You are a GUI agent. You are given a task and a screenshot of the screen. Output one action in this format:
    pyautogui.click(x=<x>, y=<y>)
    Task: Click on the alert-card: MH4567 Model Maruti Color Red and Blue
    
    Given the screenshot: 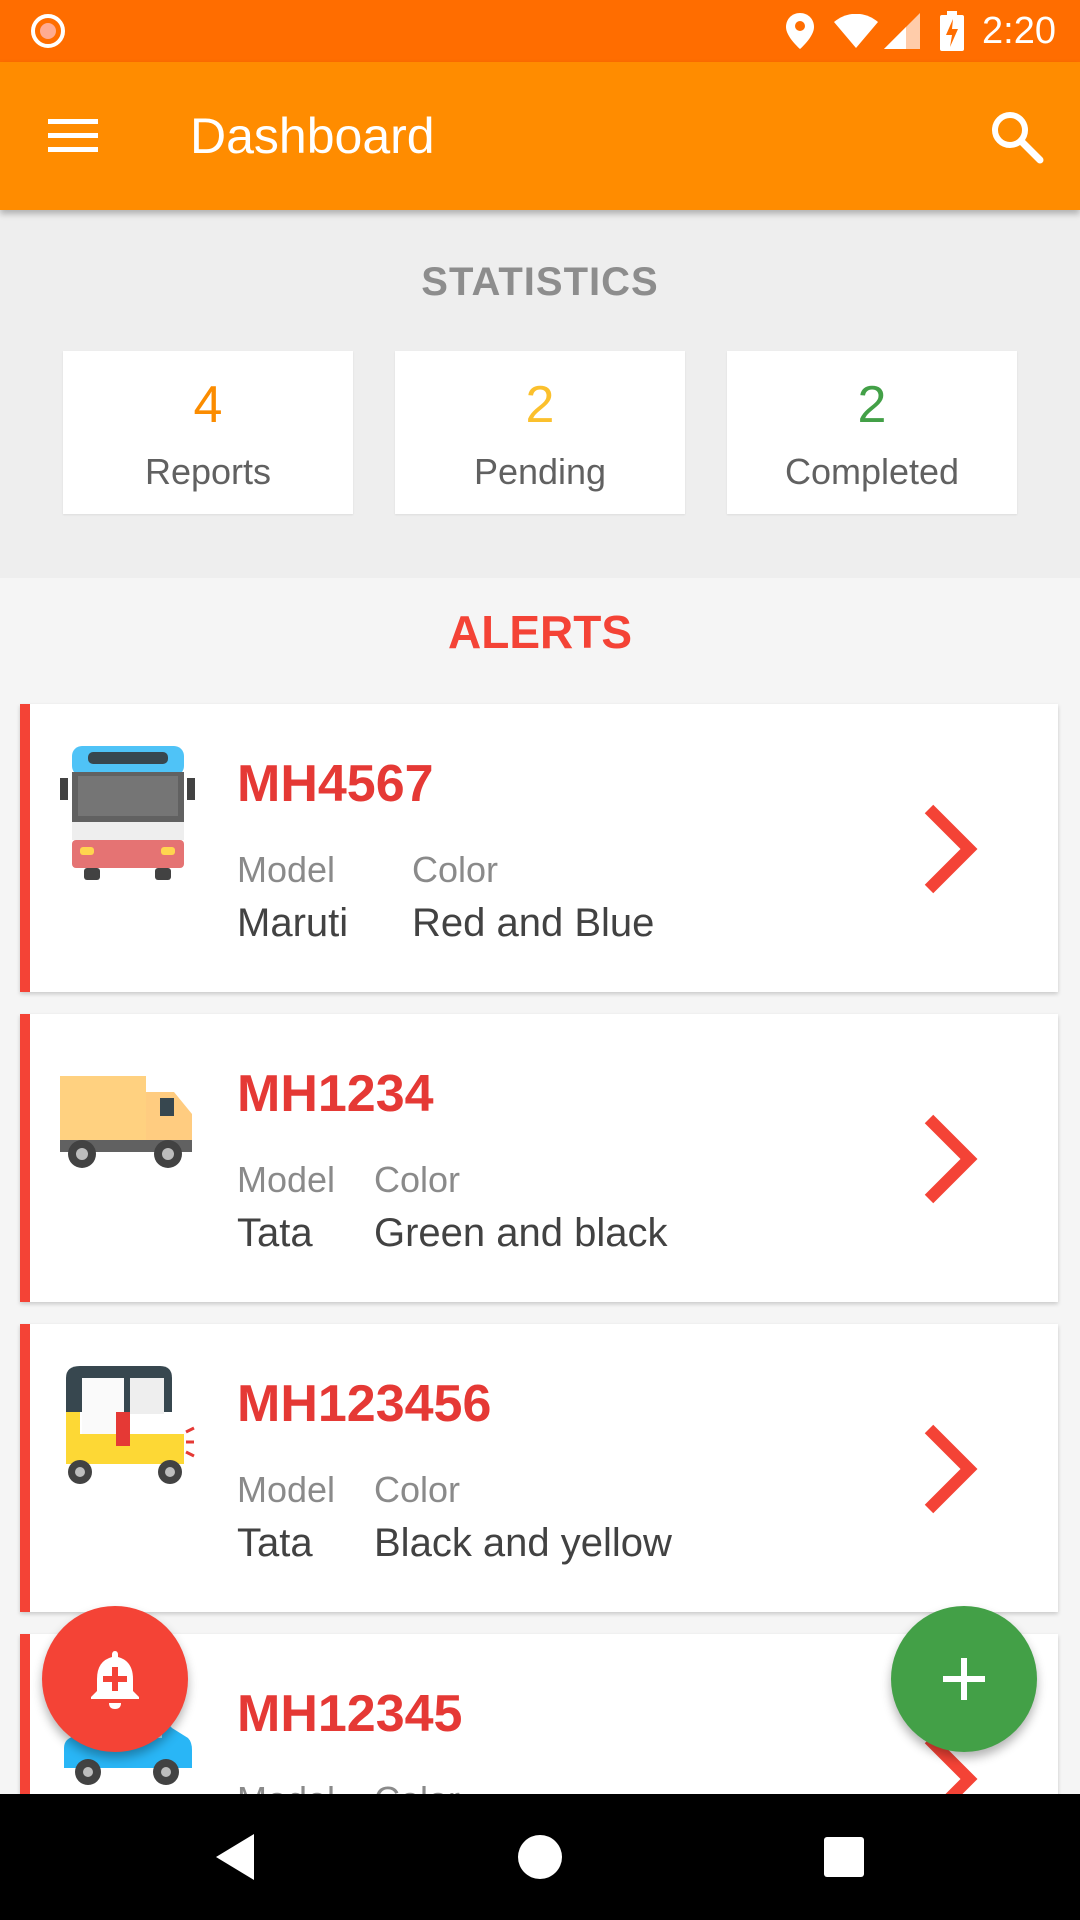 What is the action you would take?
    pyautogui.click(x=539, y=848)
    